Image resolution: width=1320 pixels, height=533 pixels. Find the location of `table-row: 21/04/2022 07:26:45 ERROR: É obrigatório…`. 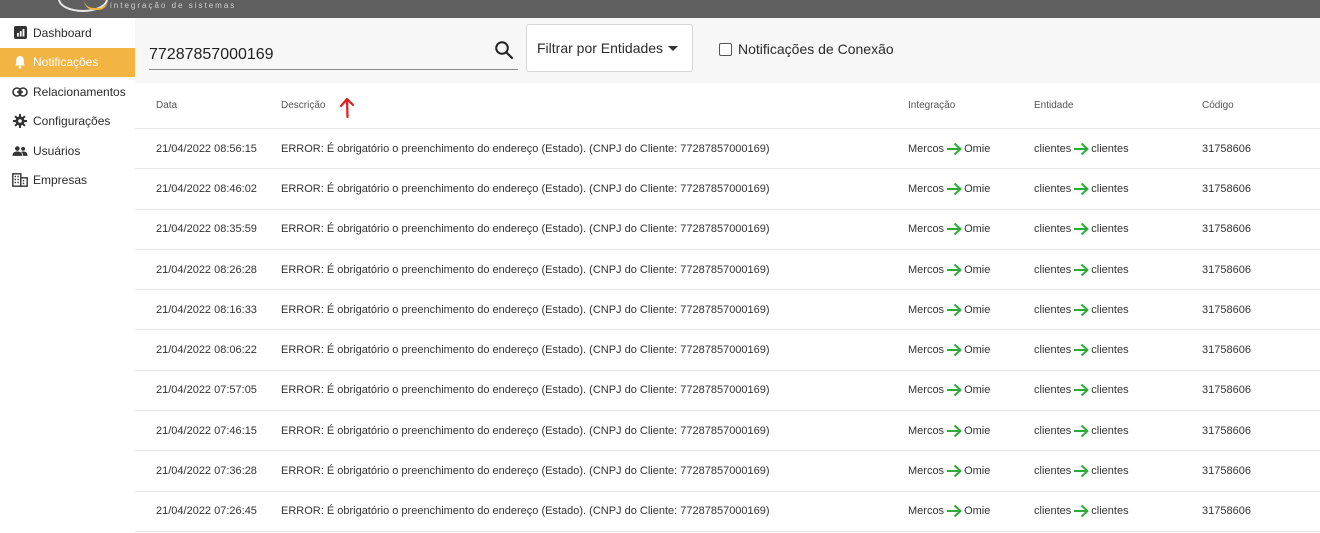

table-row: 21/04/2022 07:26:45 ERROR: É obrigatório… is located at coordinates (727, 512).